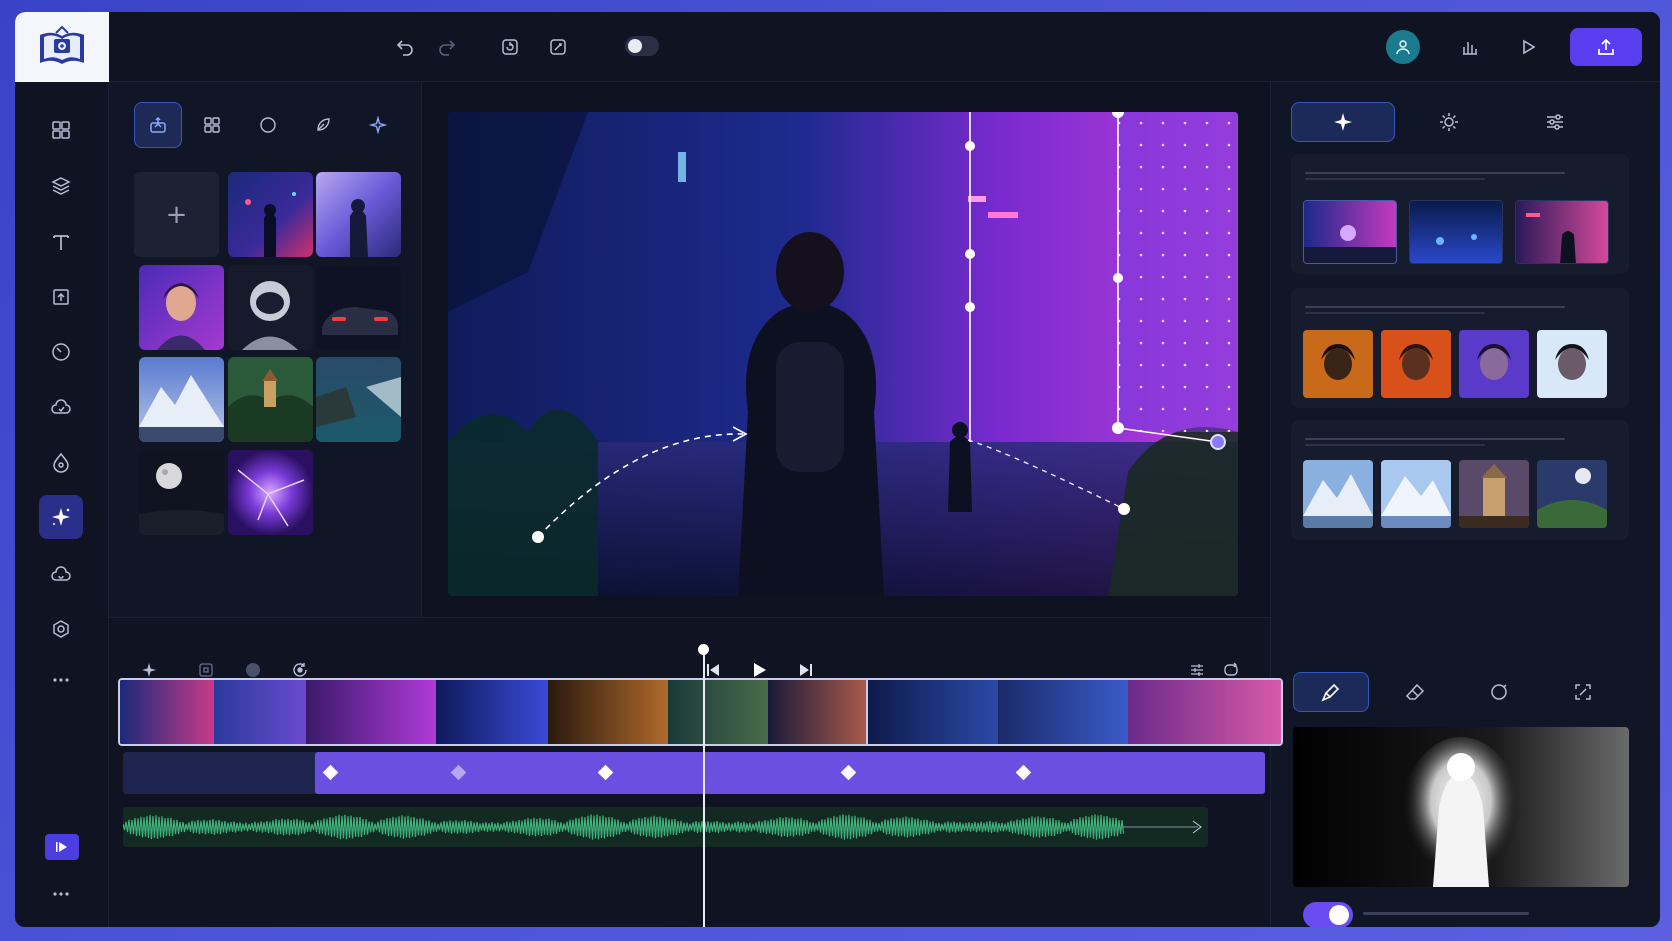 The image size is (1672, 941). I want to click on grid-icon, so click(212, 125).